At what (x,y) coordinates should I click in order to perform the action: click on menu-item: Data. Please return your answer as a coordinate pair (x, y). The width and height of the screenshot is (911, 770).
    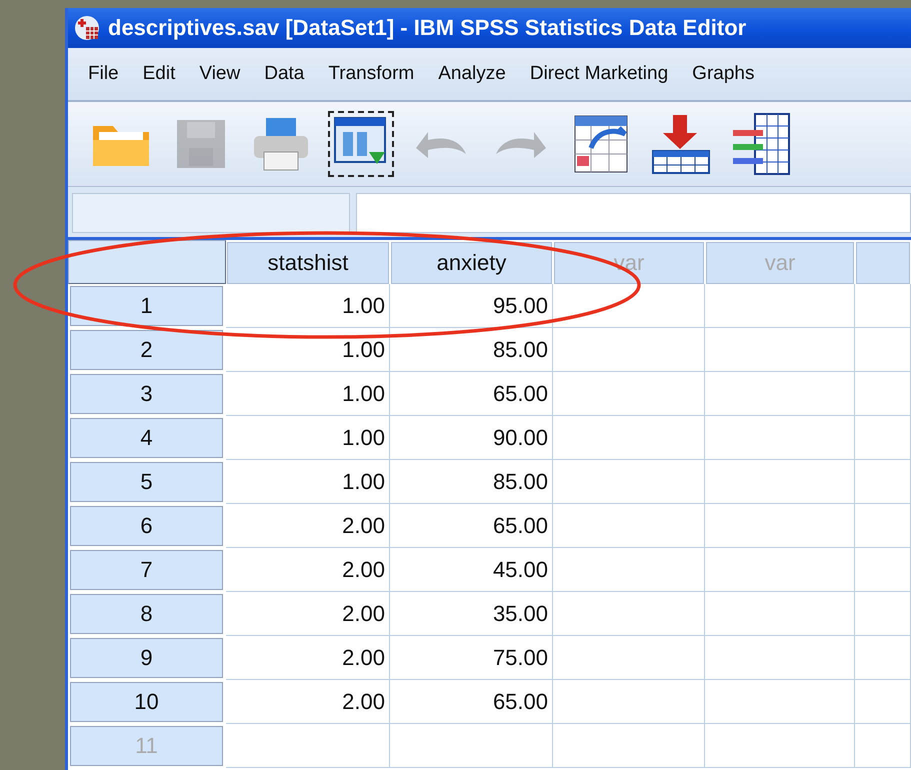
    Looking at the image, I should click on (284, 74).